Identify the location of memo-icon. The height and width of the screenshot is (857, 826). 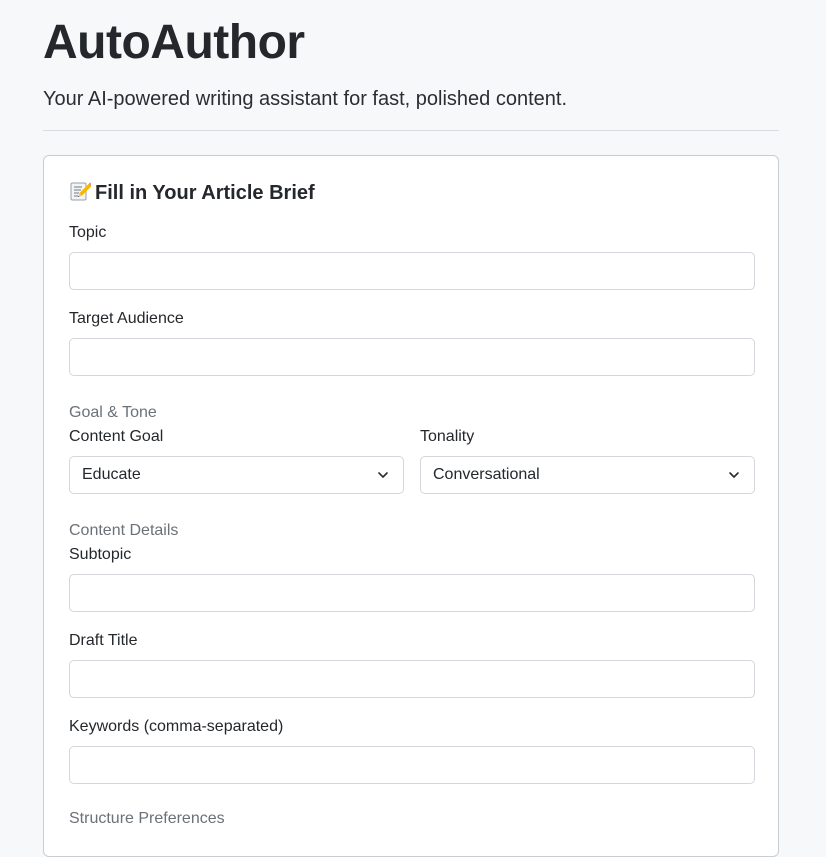
(81, 191).